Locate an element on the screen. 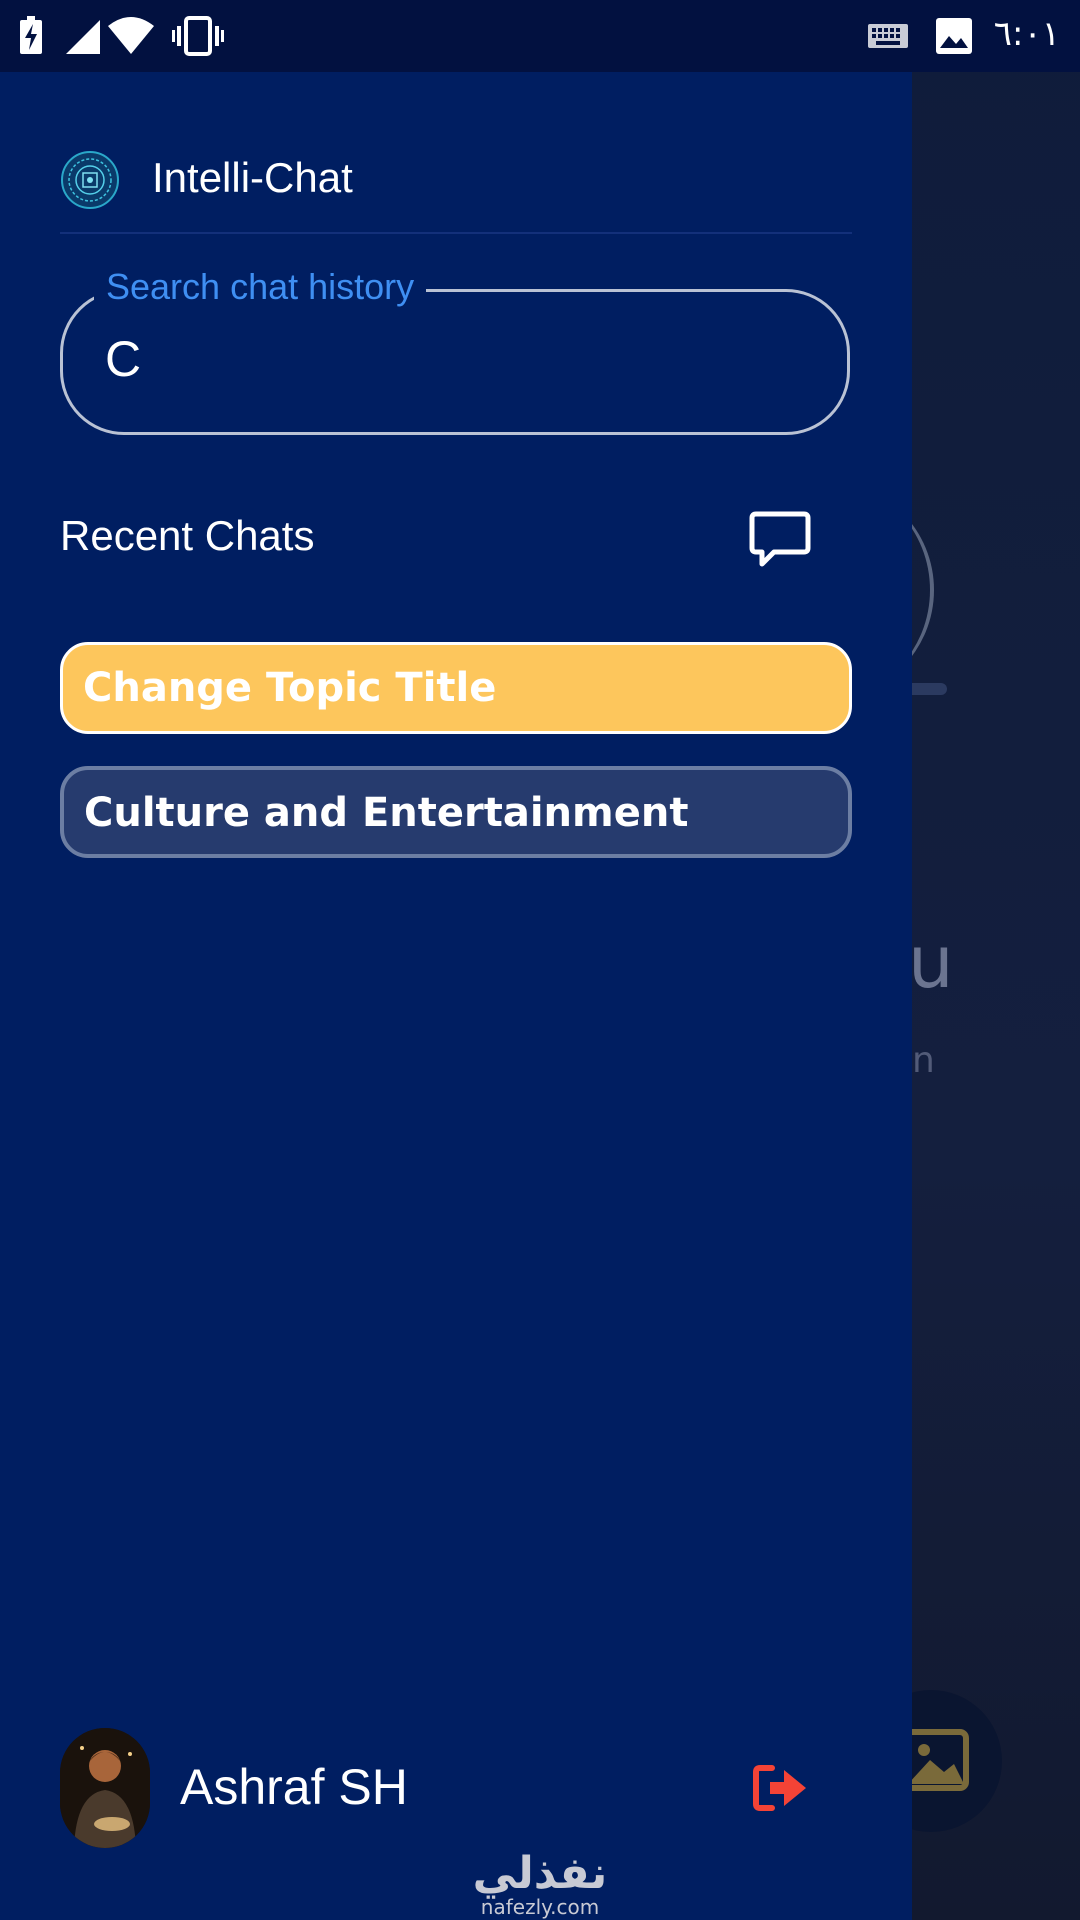 The image size is (1080, 1920). avatar is located at coordinates (105, 1788).